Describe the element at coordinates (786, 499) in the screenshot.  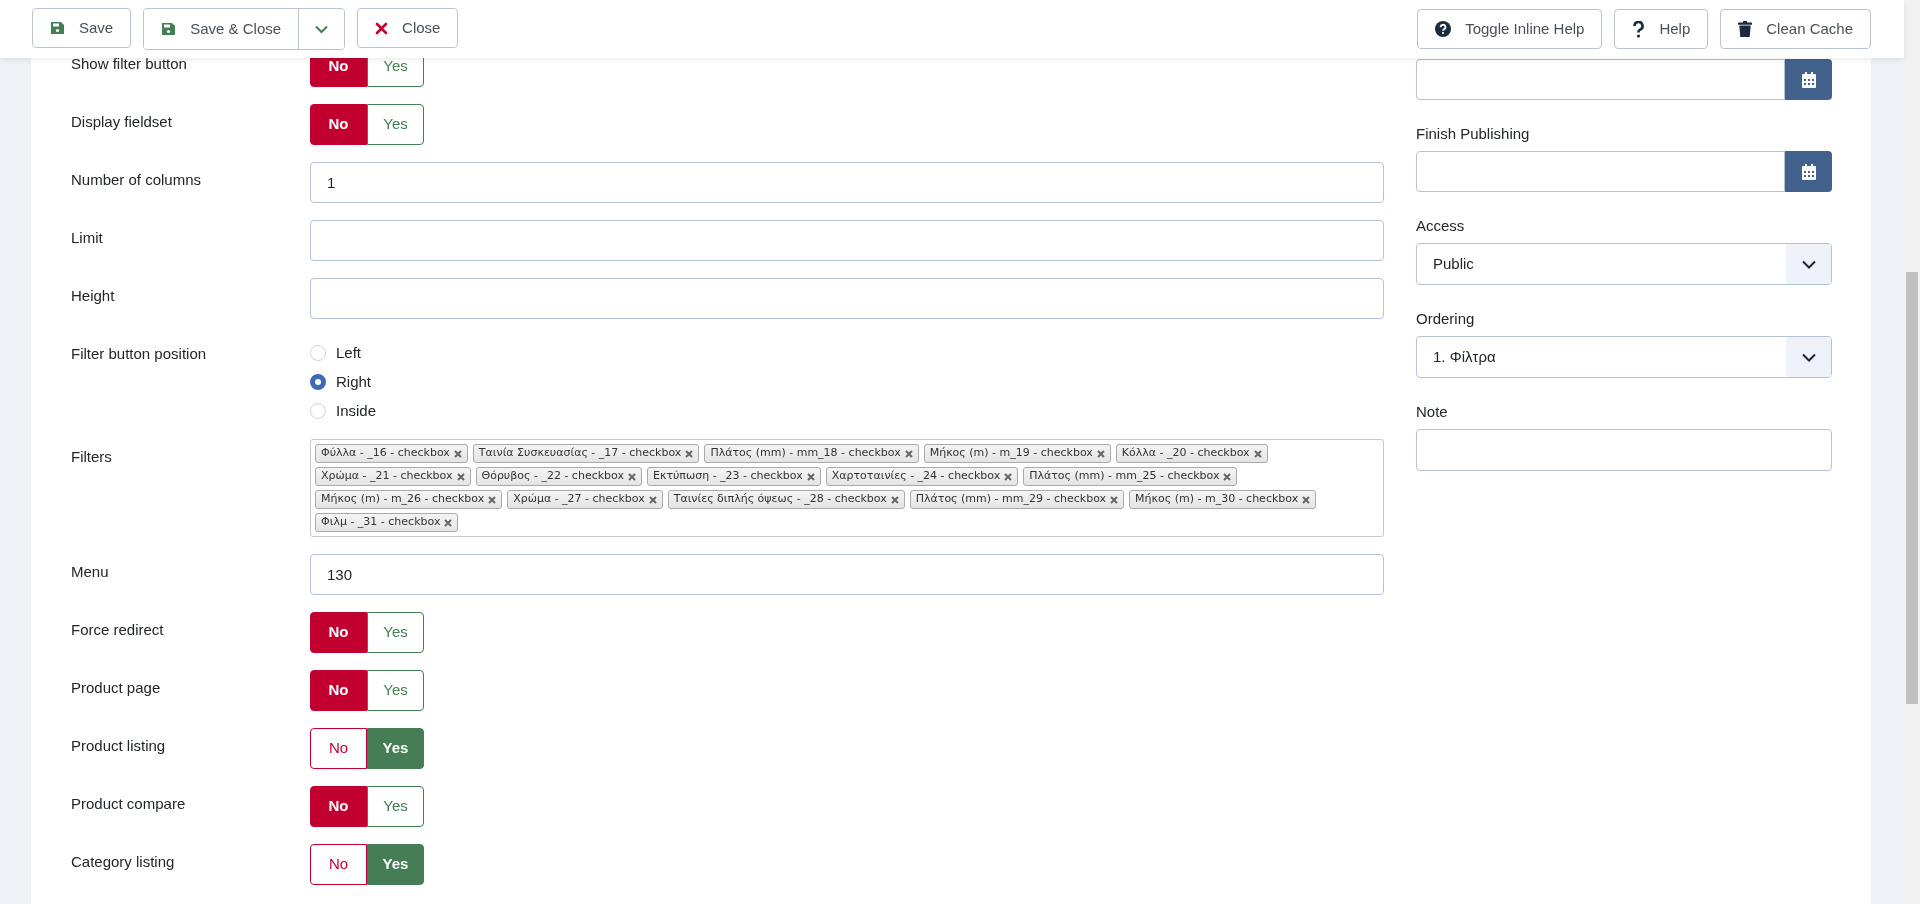
I see `filter-tag: Ταινίες διπλής όψεως - _28 - checkbox` at that location.